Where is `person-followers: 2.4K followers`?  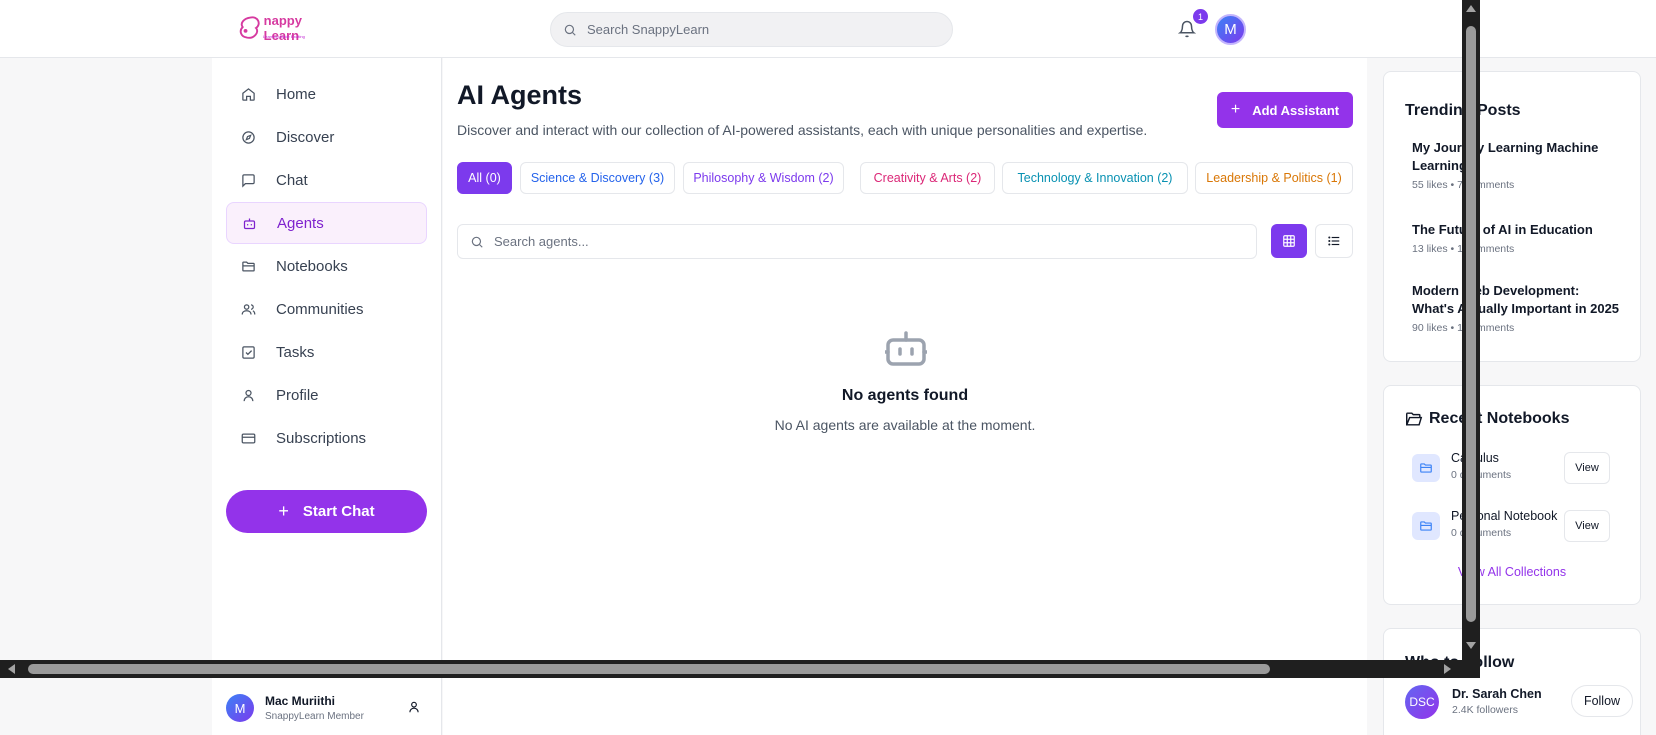 person-followers: 2.4K followers is located at coordinates (1485, 710).